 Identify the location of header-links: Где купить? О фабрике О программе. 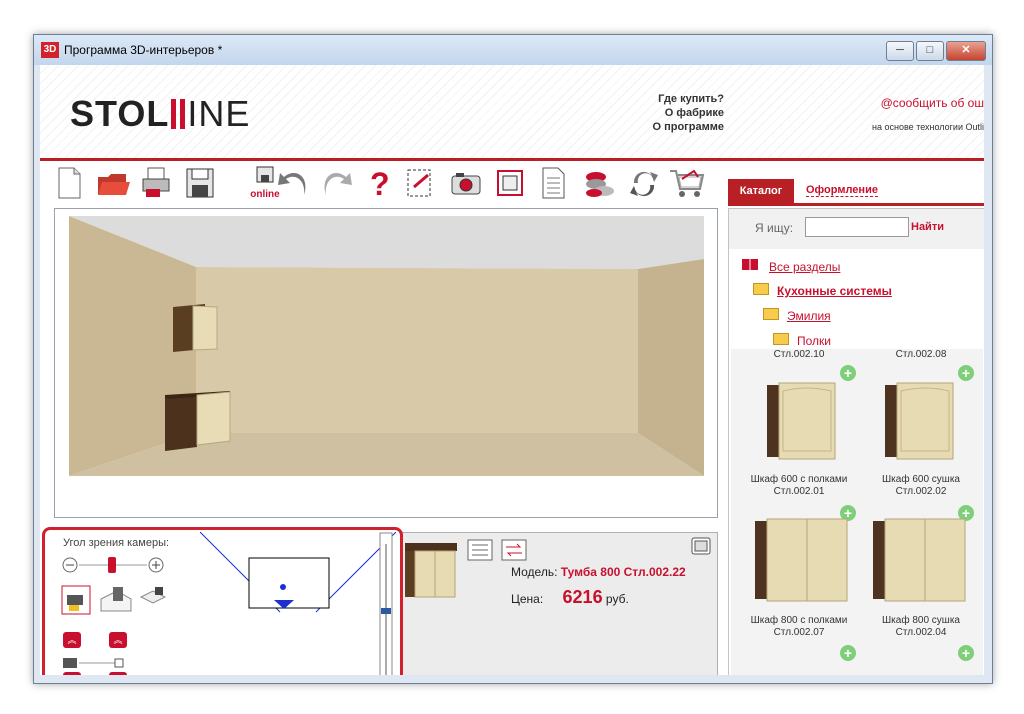
(688, 113).